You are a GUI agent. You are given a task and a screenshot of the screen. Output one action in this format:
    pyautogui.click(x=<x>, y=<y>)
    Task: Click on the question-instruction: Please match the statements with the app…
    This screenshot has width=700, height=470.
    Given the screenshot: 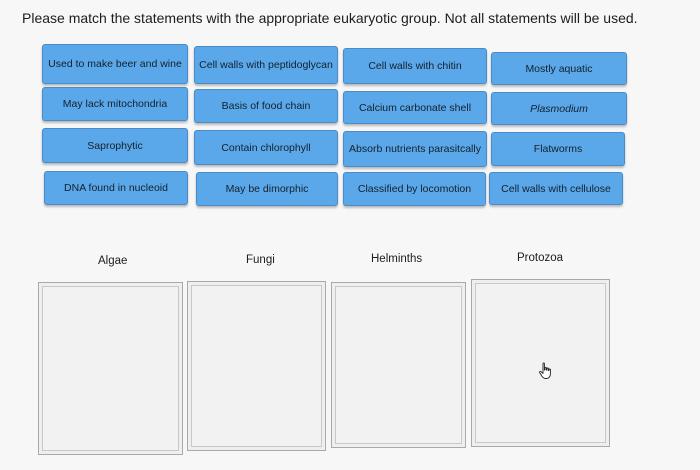 What is the action you would take?
    pyautogui.click(x=330, y=18)
    